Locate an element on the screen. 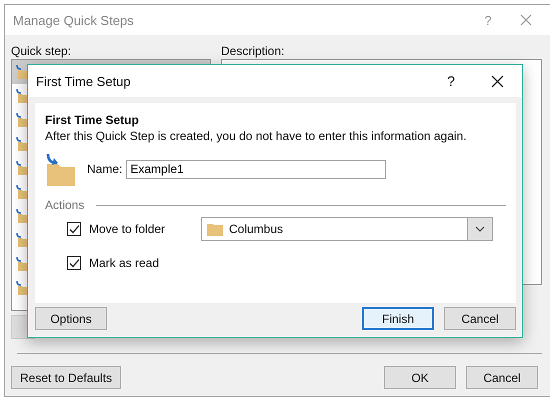 This screenshot has height=401, width=550. actions-label: Actions is located at coordinates (64, 205).